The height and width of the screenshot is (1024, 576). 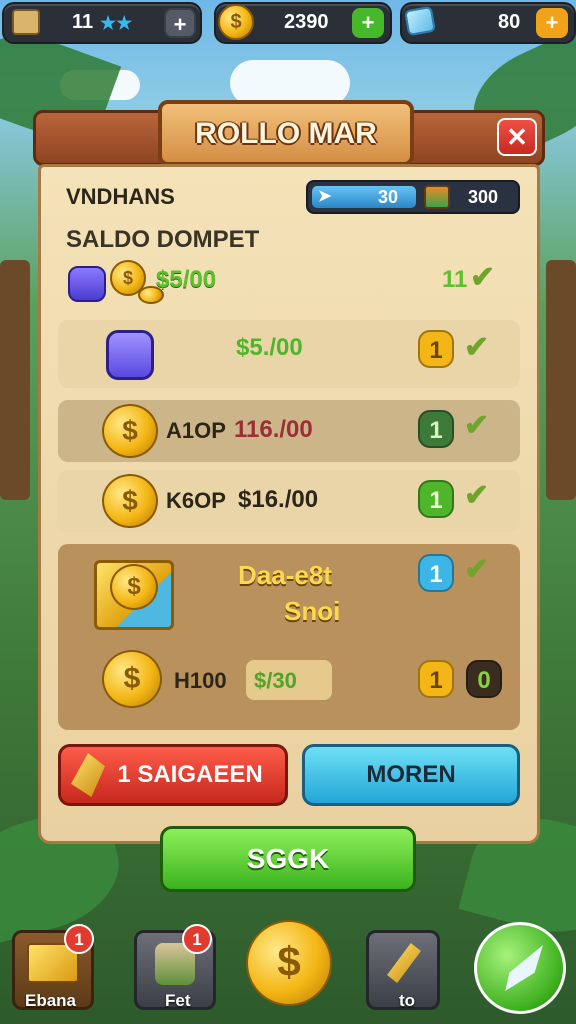 I want to click on red-action-button: 1 SAIGAEEN, so click(x=173, y=775).